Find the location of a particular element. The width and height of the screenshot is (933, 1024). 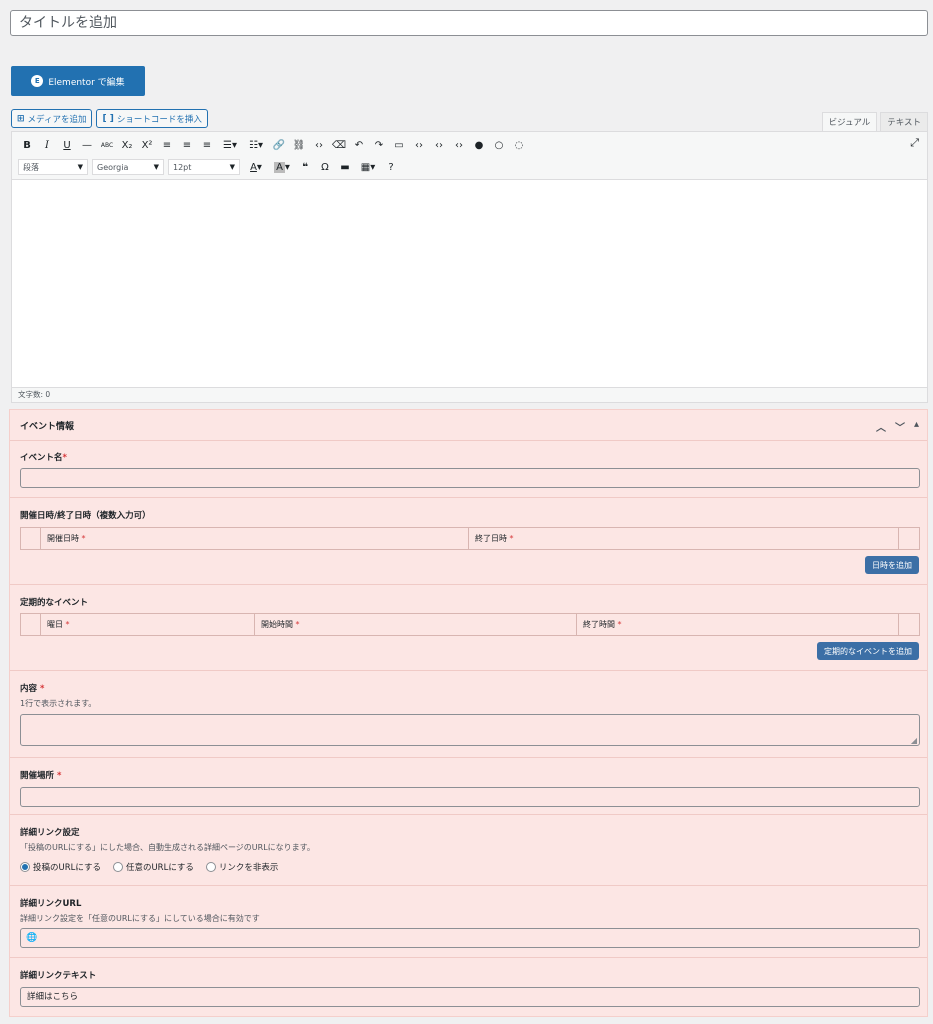

read-more-icon: ▬ is located at coordinates (345, 167).